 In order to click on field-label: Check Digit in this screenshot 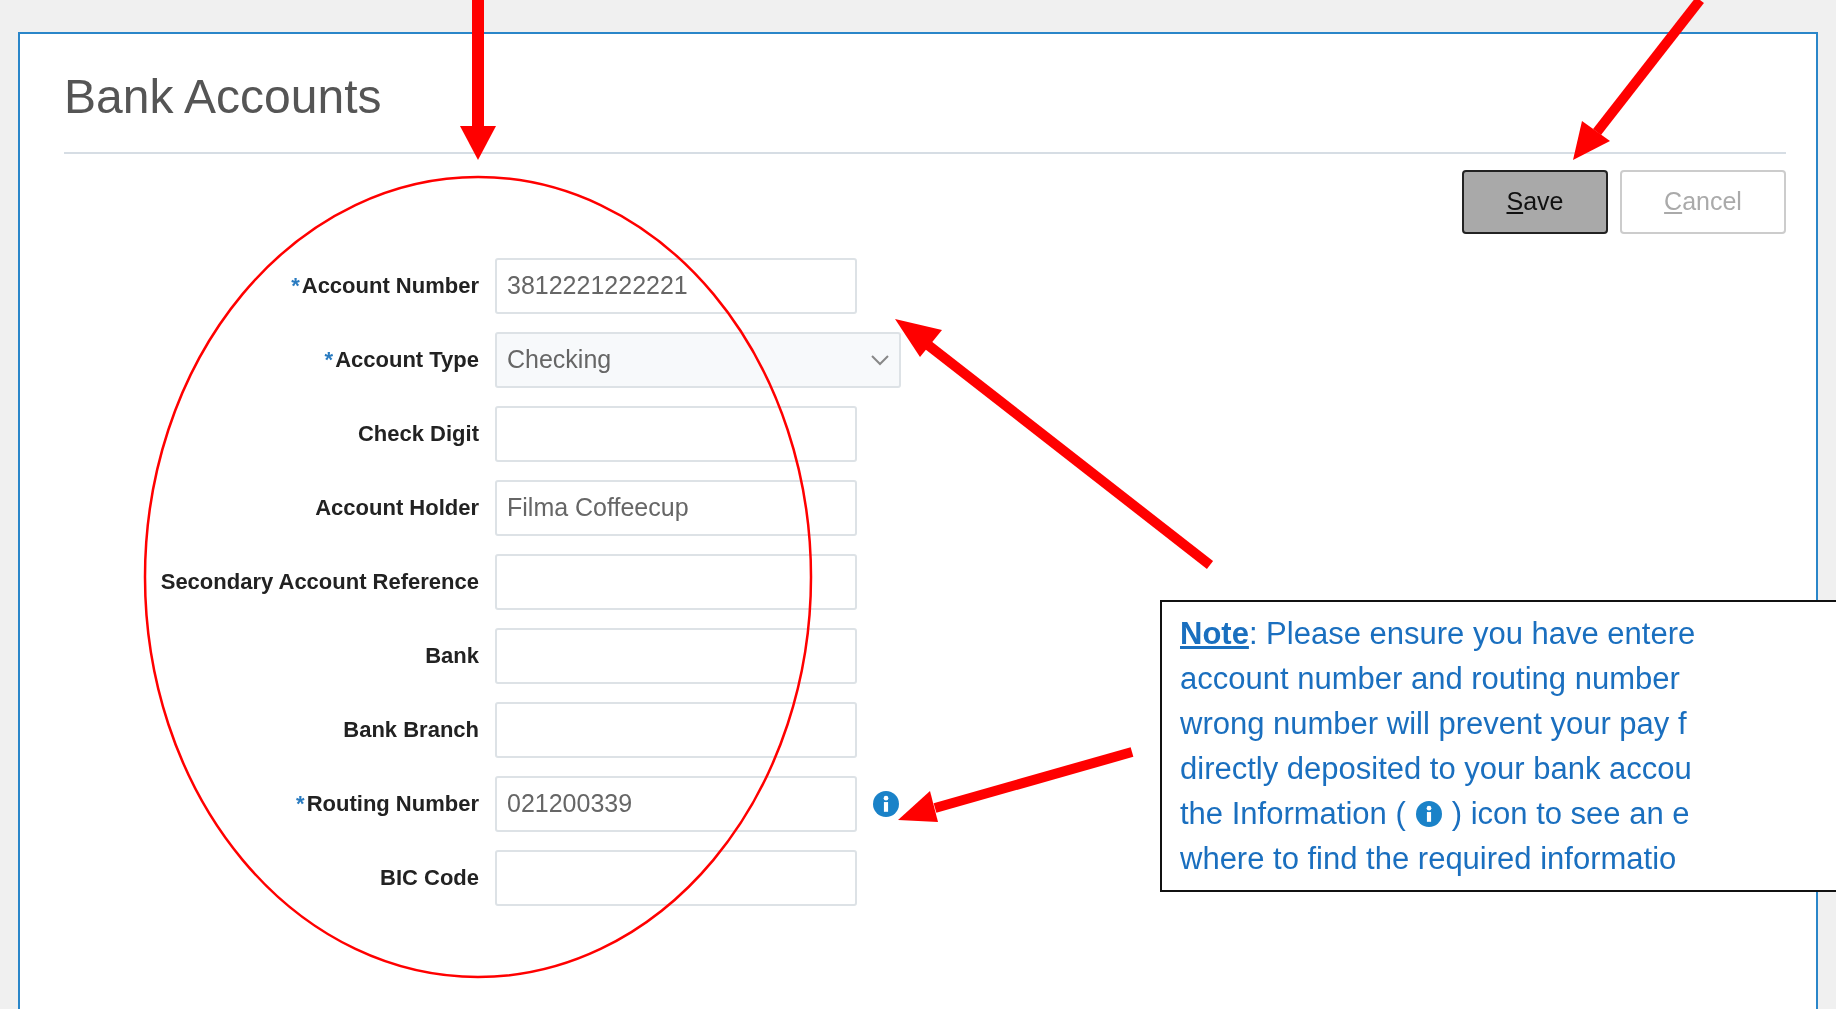, I will do `click(418, 434)`.